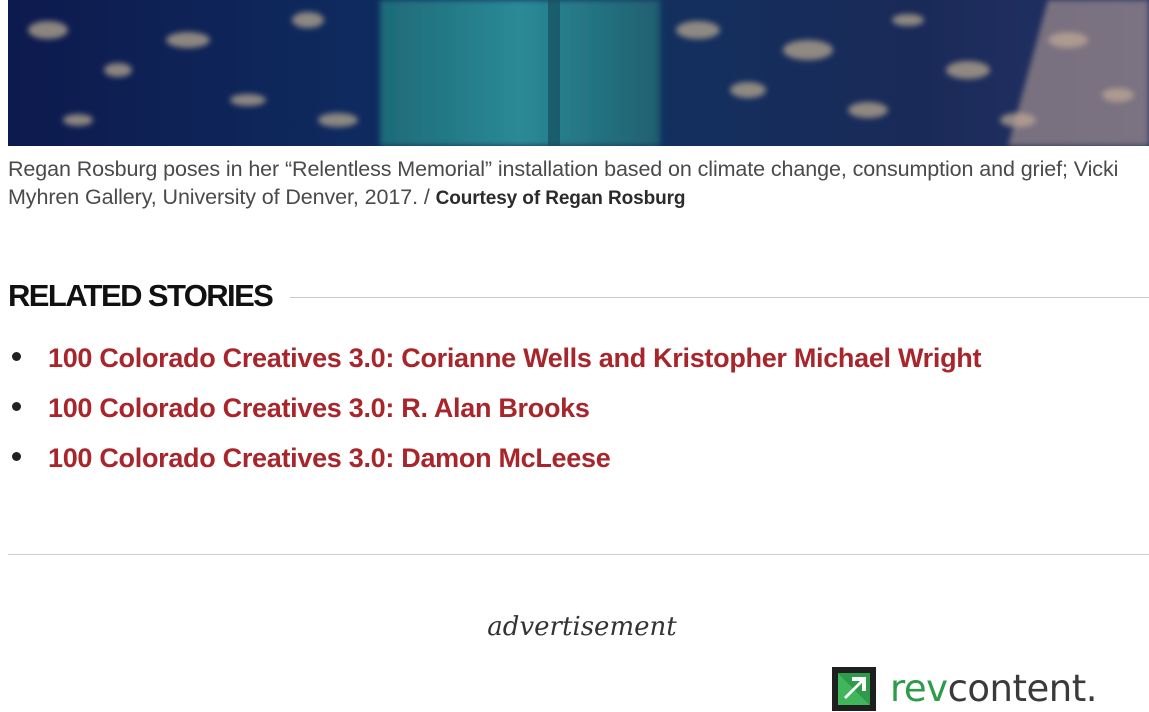 The image size is (1149, 712). Describe the element at coordinates (582, 627) in the screenshot. I see `advertisement-label: advertisement` at that location.